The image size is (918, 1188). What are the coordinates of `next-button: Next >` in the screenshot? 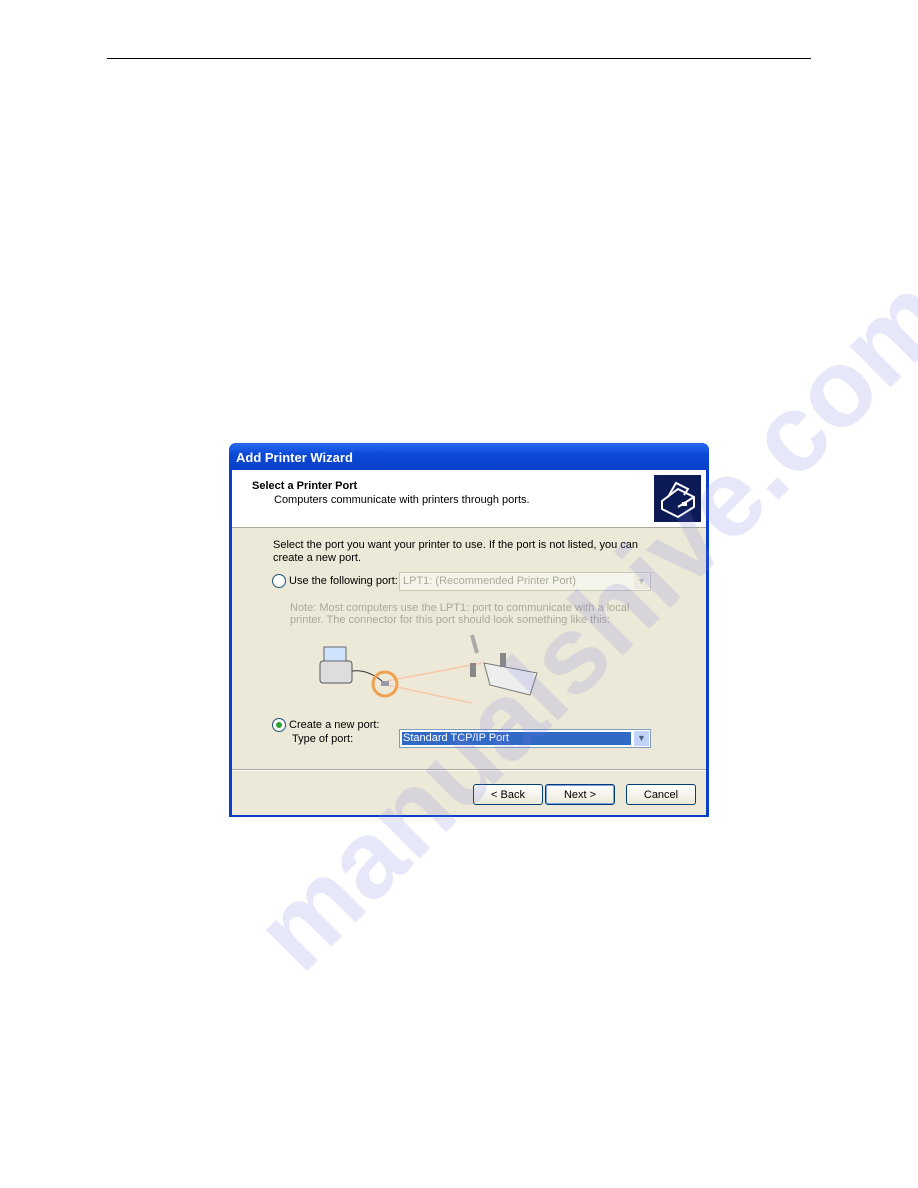 It's located at (580, 794).